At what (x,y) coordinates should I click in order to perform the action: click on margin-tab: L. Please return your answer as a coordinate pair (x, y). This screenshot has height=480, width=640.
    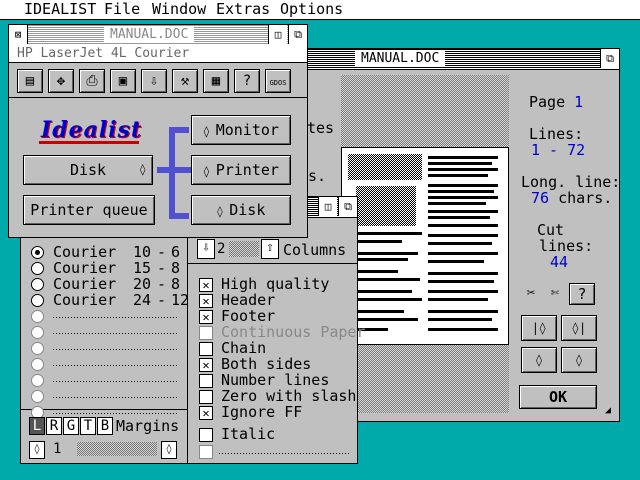
    Looking at the image, I should click on (37, 426).